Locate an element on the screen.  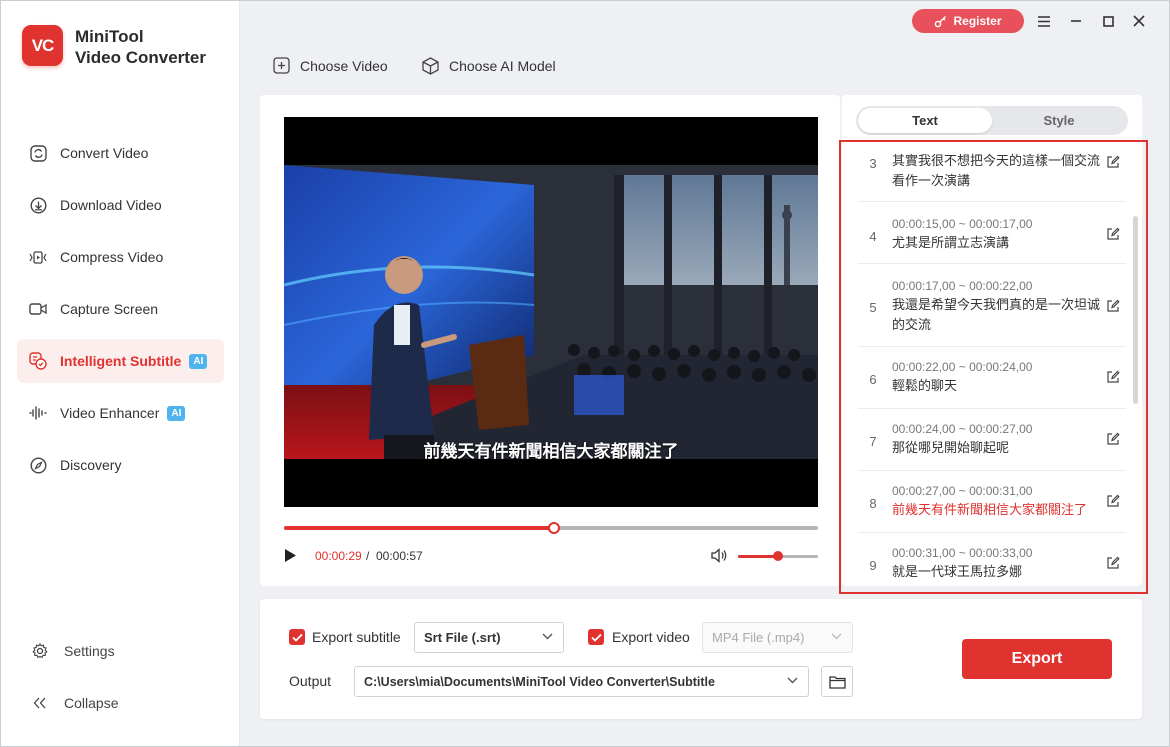
subtitle-number: 3 is located at coordinates (873, 163).